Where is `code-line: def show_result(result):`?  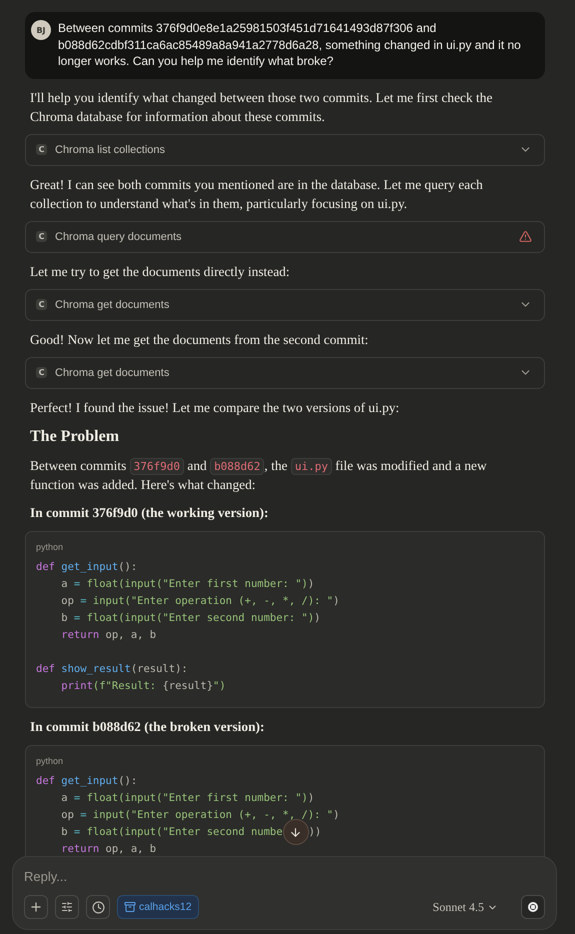 code-line: def show_result(result): is located at coordinates (112, 669).